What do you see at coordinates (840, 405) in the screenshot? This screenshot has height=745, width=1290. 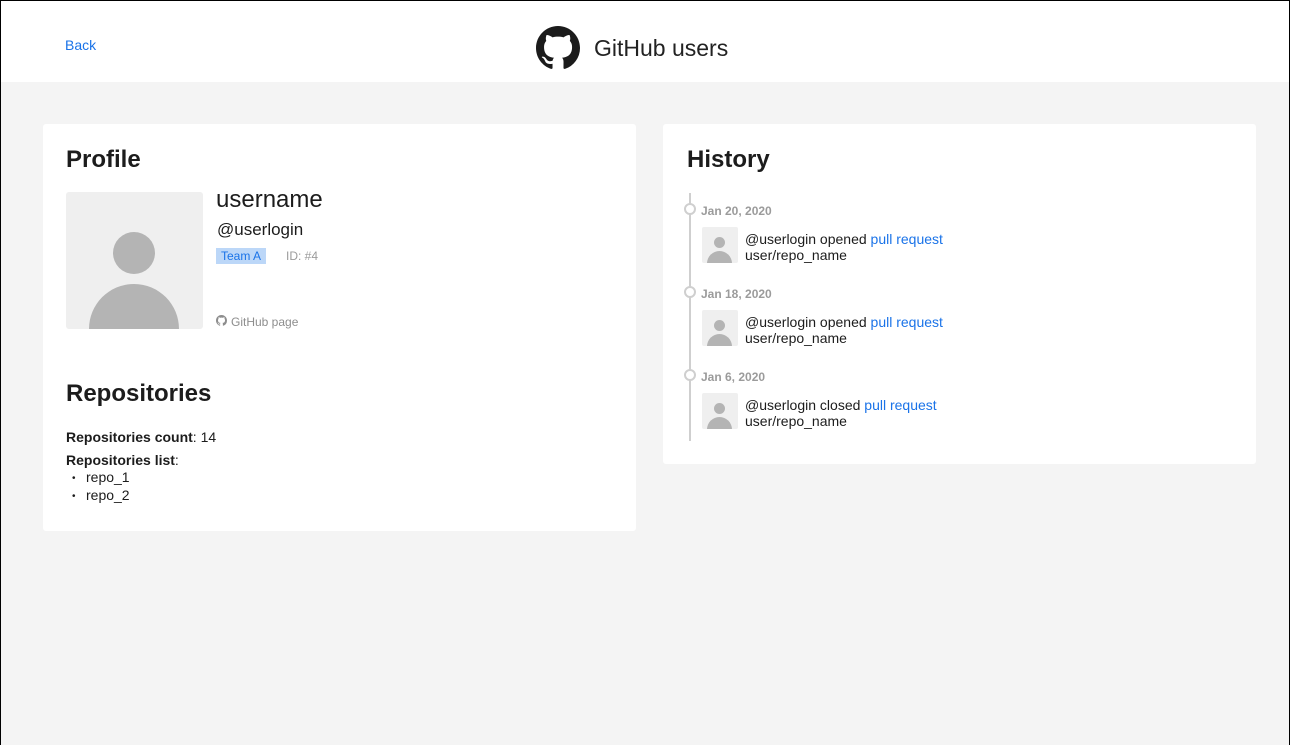 I see `event-action: closed` at bounding box center [840, 405].